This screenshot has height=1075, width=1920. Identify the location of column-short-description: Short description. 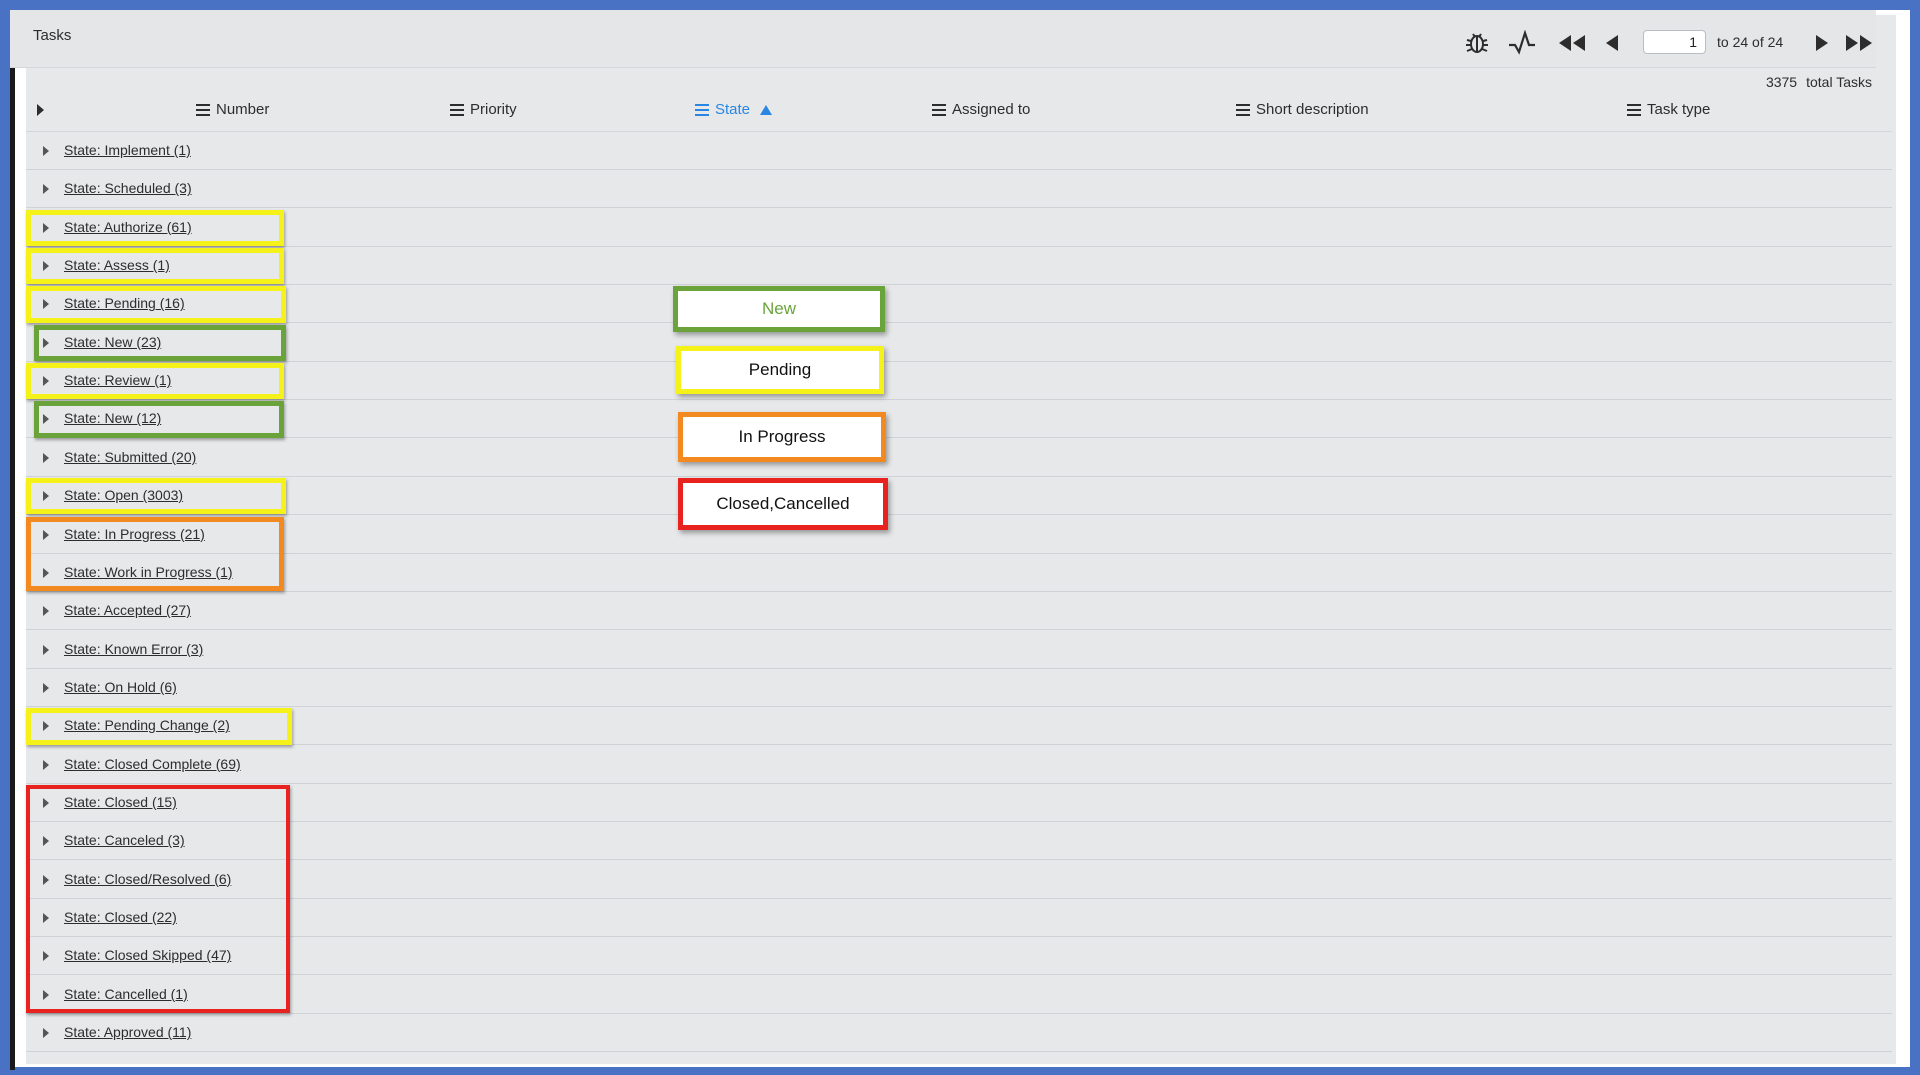
(1302, 109).